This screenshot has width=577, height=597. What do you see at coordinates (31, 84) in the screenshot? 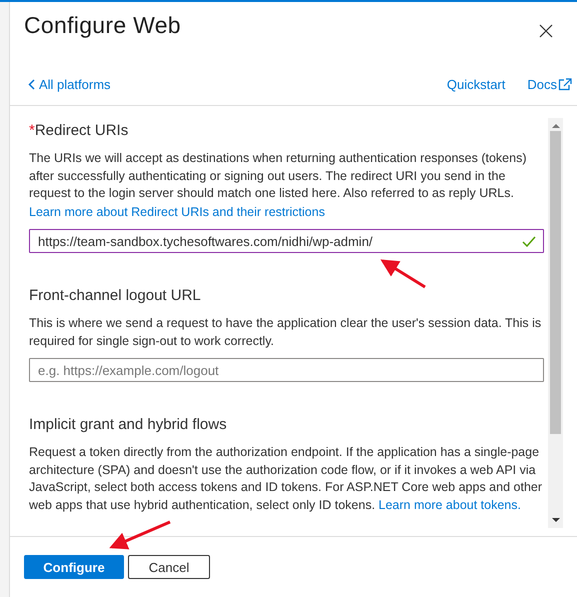
I see `chevron-left-icon` at bounding box center [31, 84].